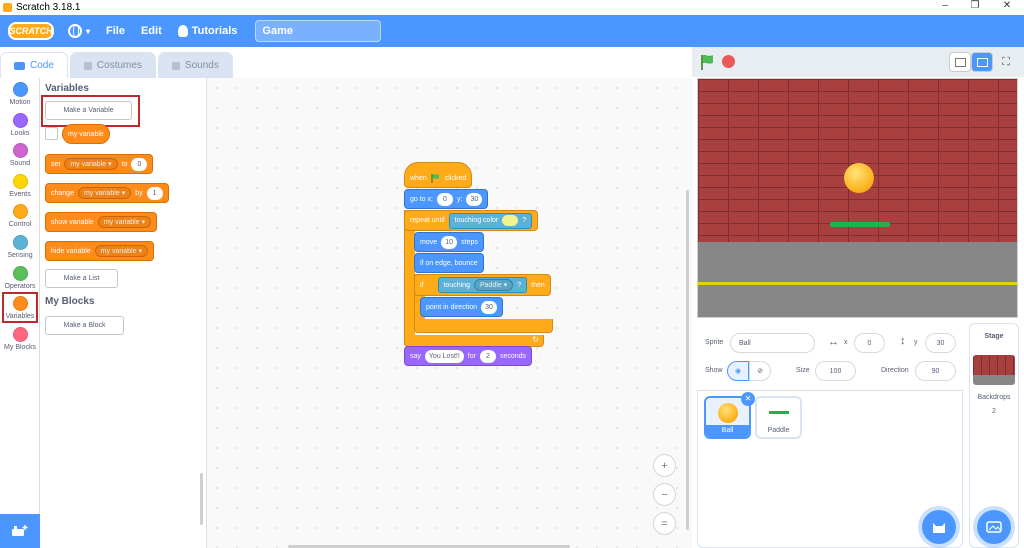 Image resolution: width=1024 pixels, height=548 pixels. I want to click on color-swatch, so click(510, 220).